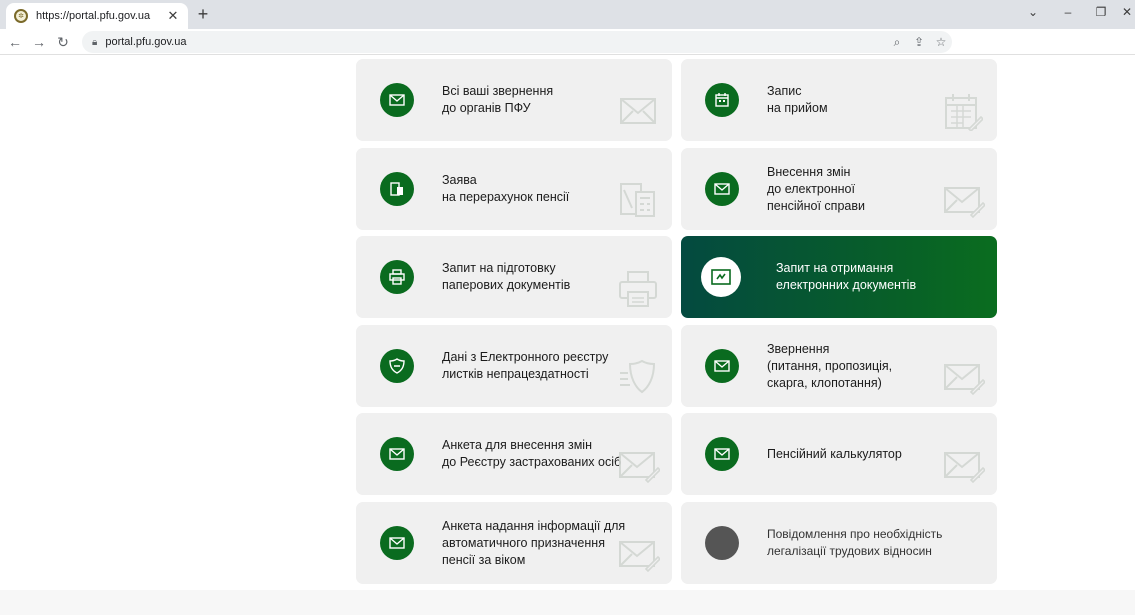  Describe the element at coordinates (798, 348) in the screenshot. I see `service-card-label-line: Звернення` at that location.